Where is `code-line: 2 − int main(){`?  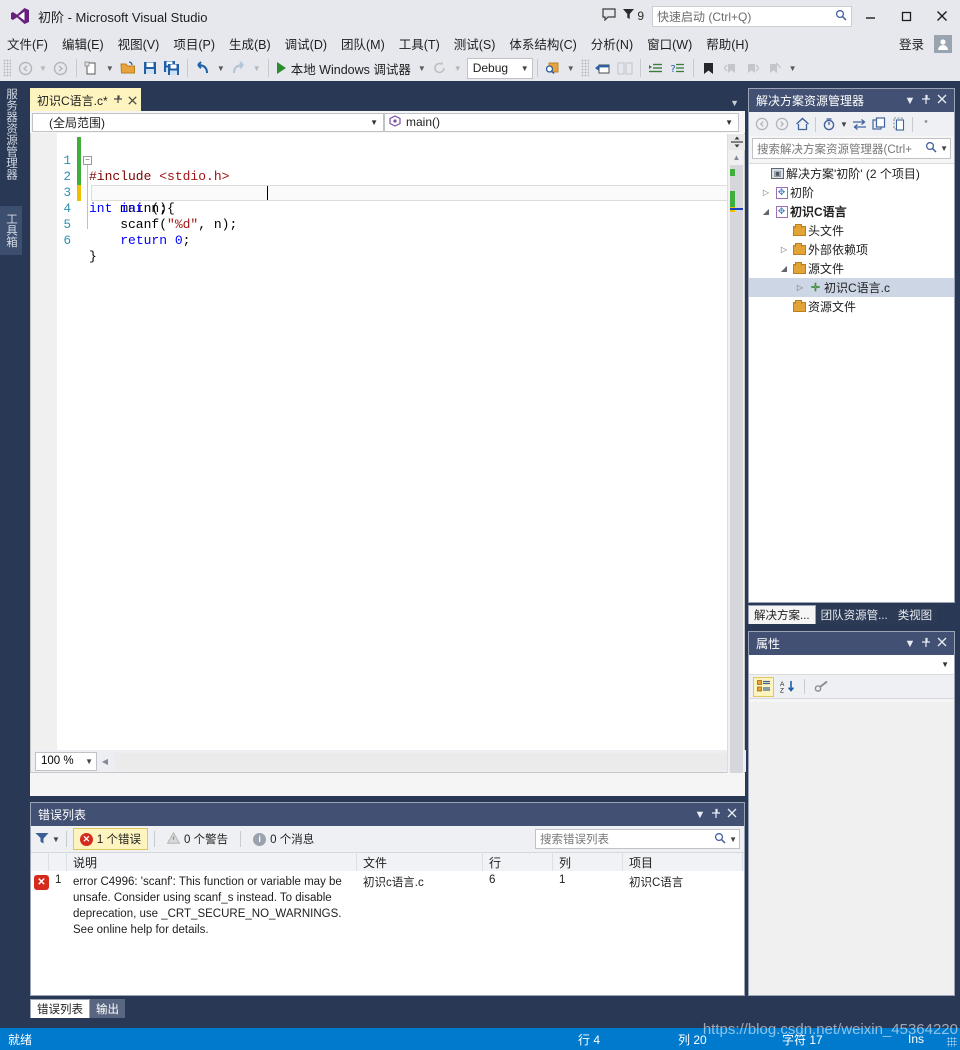
code-line: 2 − int main(){ is located at coordinates (387, 184).